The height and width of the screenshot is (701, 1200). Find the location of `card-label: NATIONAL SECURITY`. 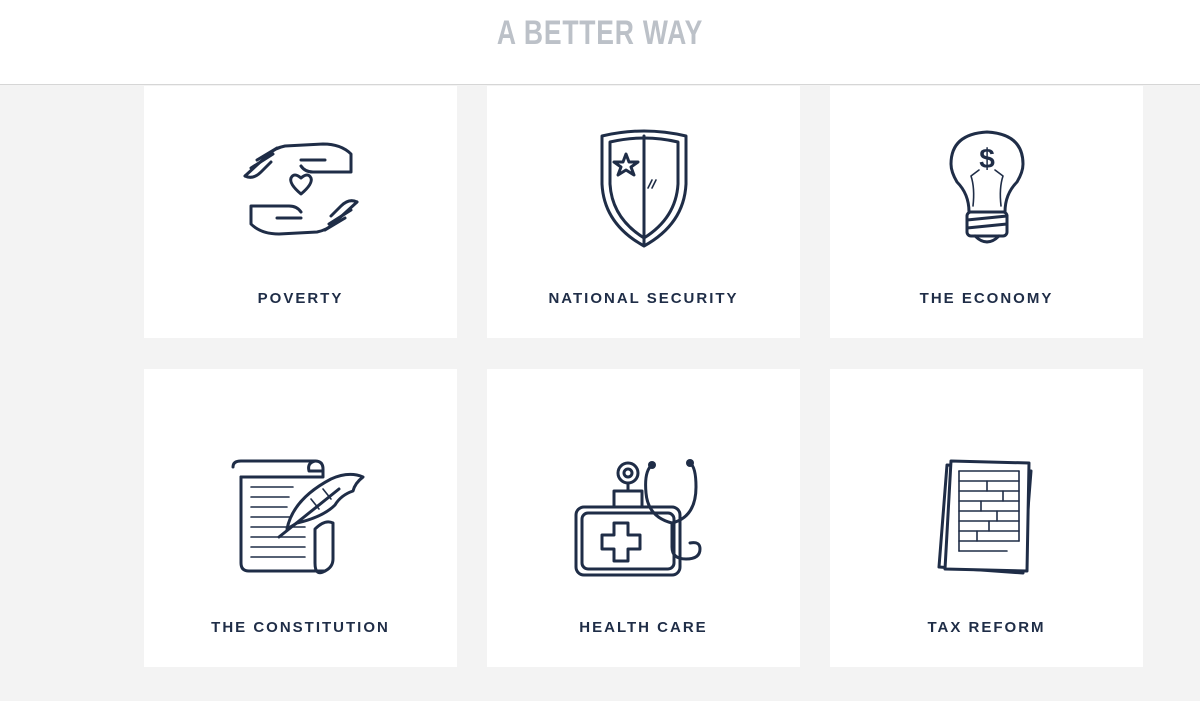

card-label: NATIONAL SECURITY is located at coordinates (643, 298).